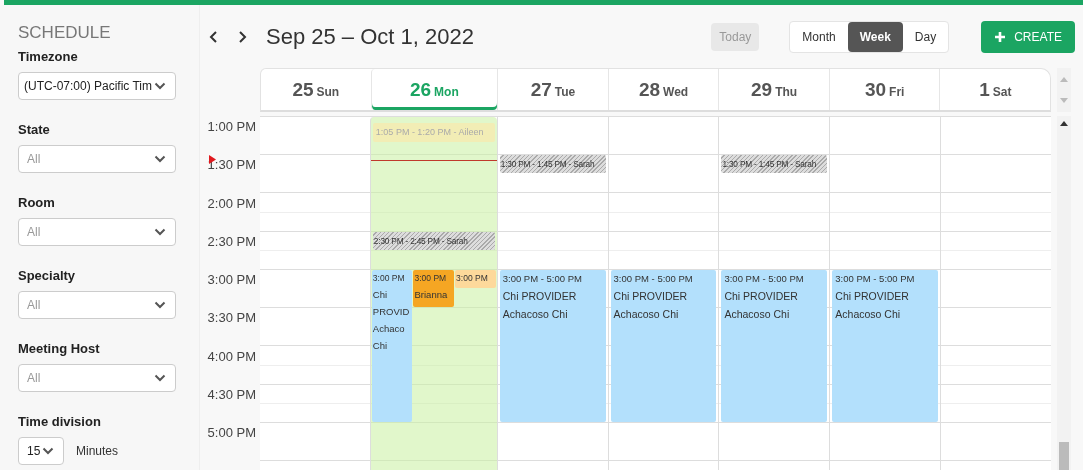 The height and width of the screenshot is (470, 1083). I want to click on time-label: 3:30 PM, so click(231, 318).